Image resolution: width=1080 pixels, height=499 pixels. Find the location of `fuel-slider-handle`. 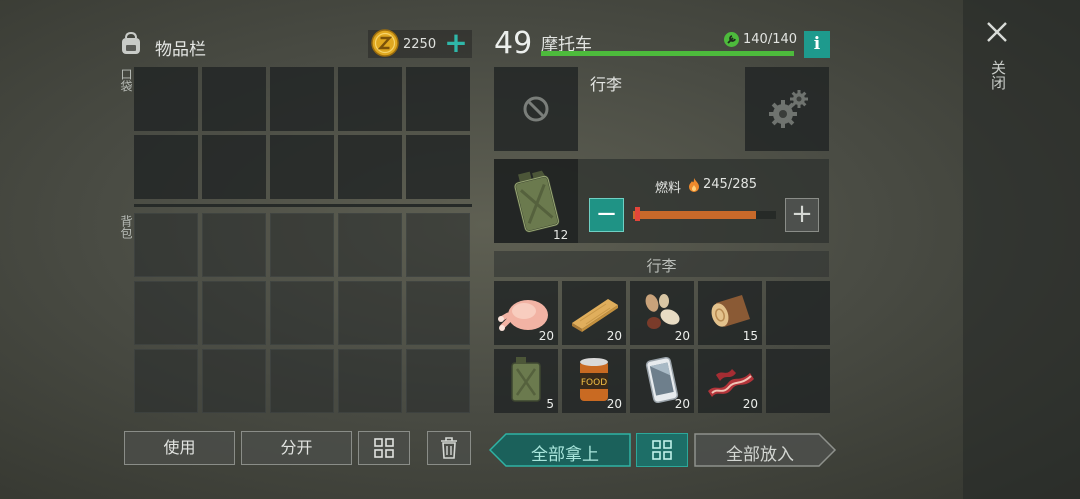

fuel-slider-handle is located at coordinates (637, 214).